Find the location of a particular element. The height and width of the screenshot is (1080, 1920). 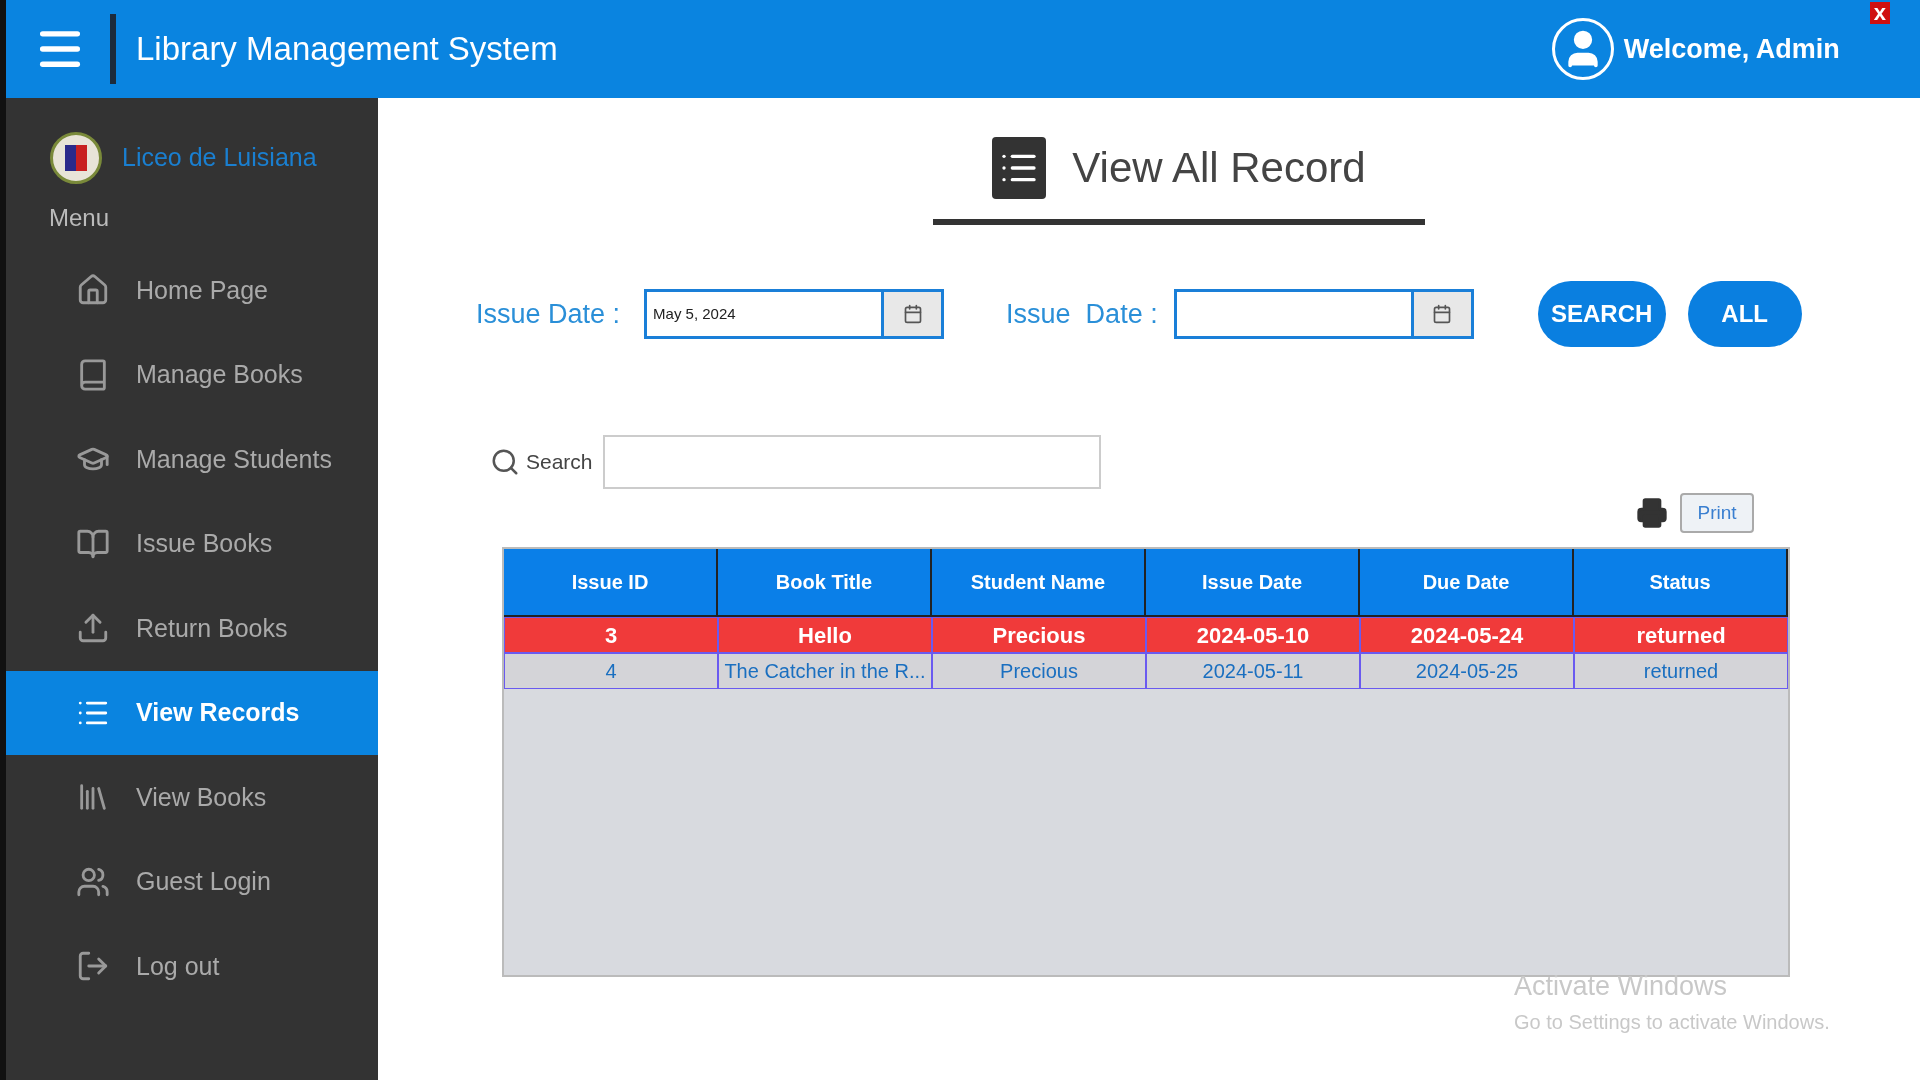

date-field is located at coordinates (1323, 314).